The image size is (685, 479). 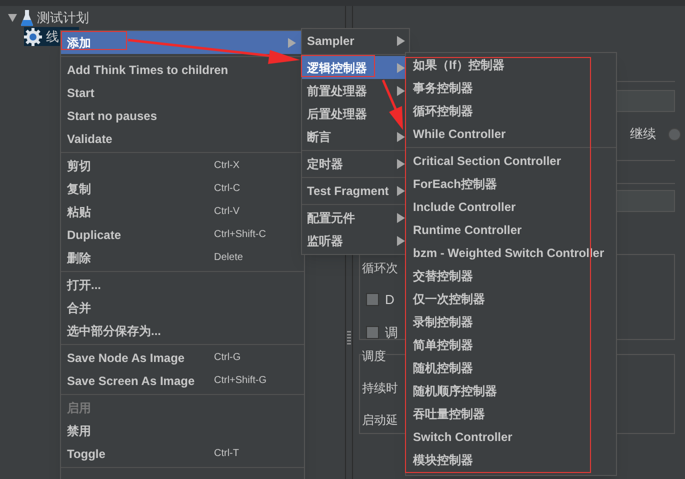 What do you see at coordinates (355, 90) in the screenshot?
I see `menu-item: 前置处理器` at bounding box center [355, 90].